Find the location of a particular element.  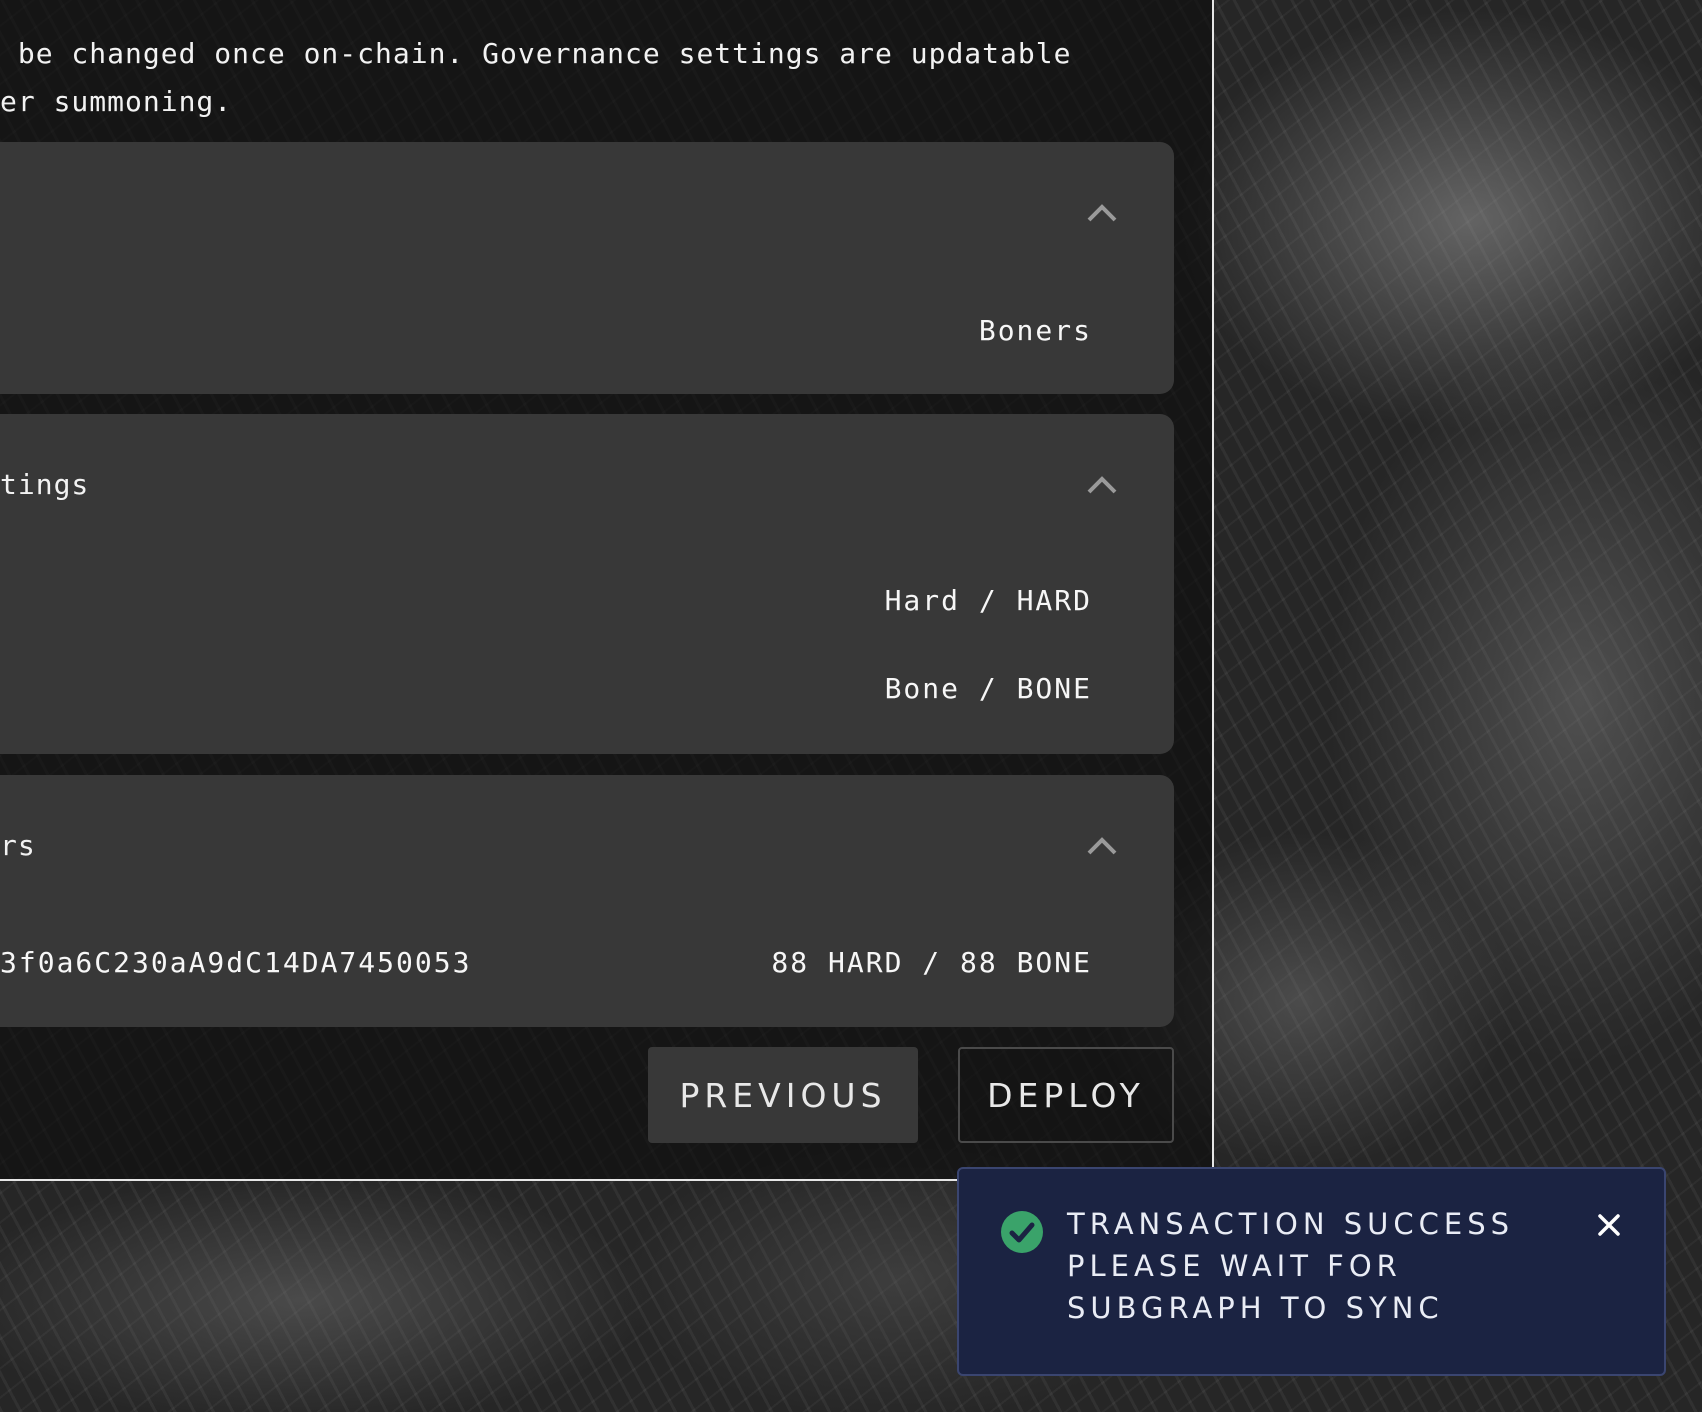

voting-token-value: Hard / HARD is located at coordinates (988, 600).